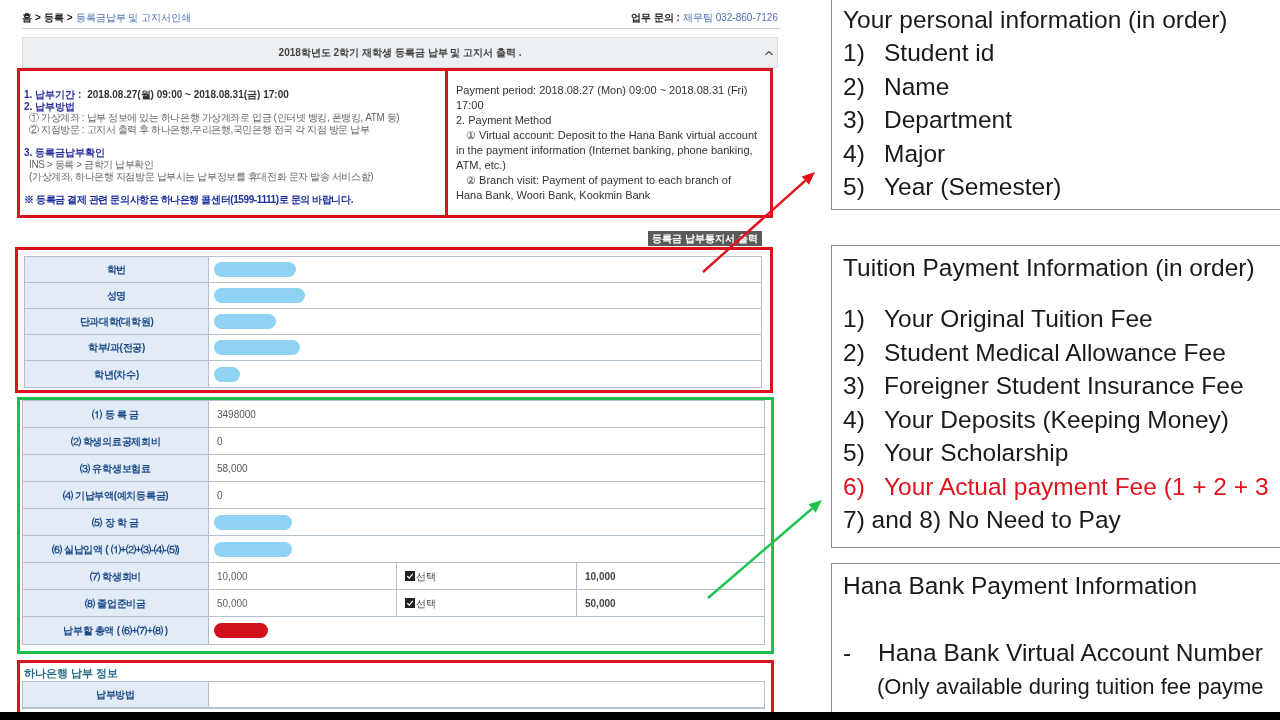  What do you see at coordinates (1049, 268) in the screenshot?
I see `note-title: Tuition Payment Information (in order)` at bounding box center [1049, 268].